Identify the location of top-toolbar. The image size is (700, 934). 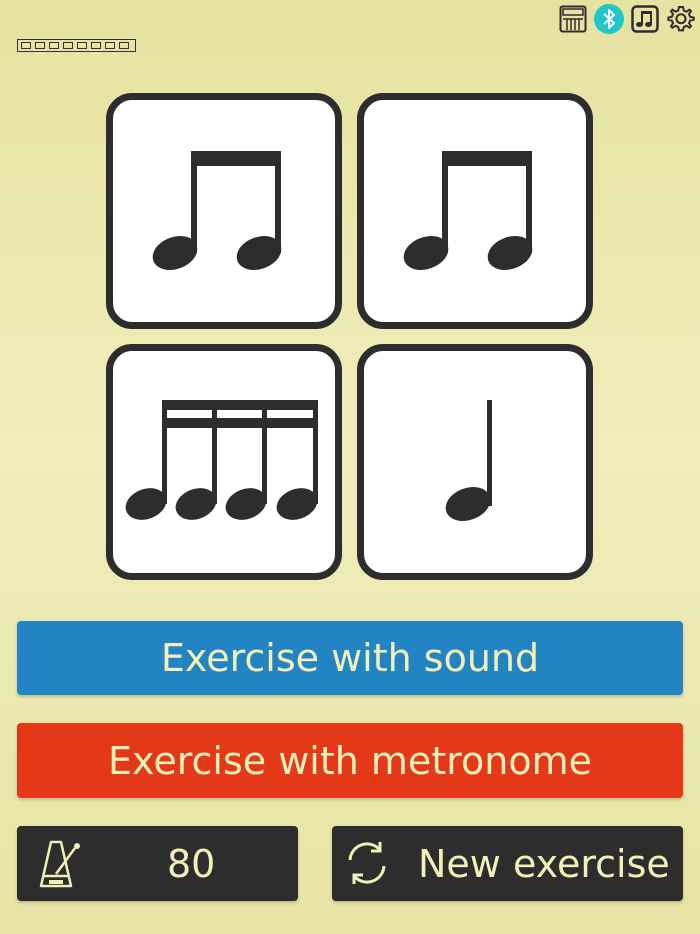
(627, 19).